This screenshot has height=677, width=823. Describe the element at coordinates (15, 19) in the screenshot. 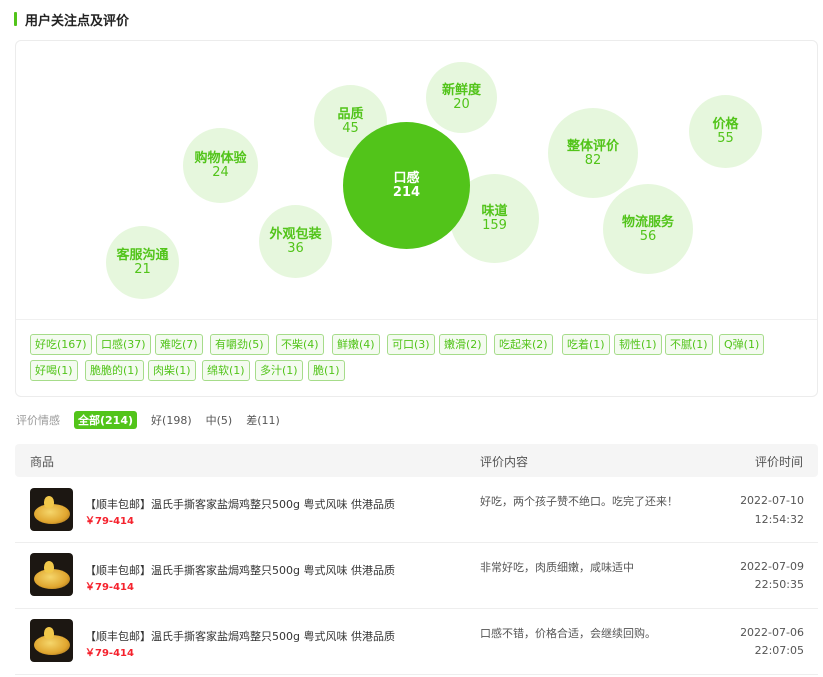

I see `accent-bar` at that location.